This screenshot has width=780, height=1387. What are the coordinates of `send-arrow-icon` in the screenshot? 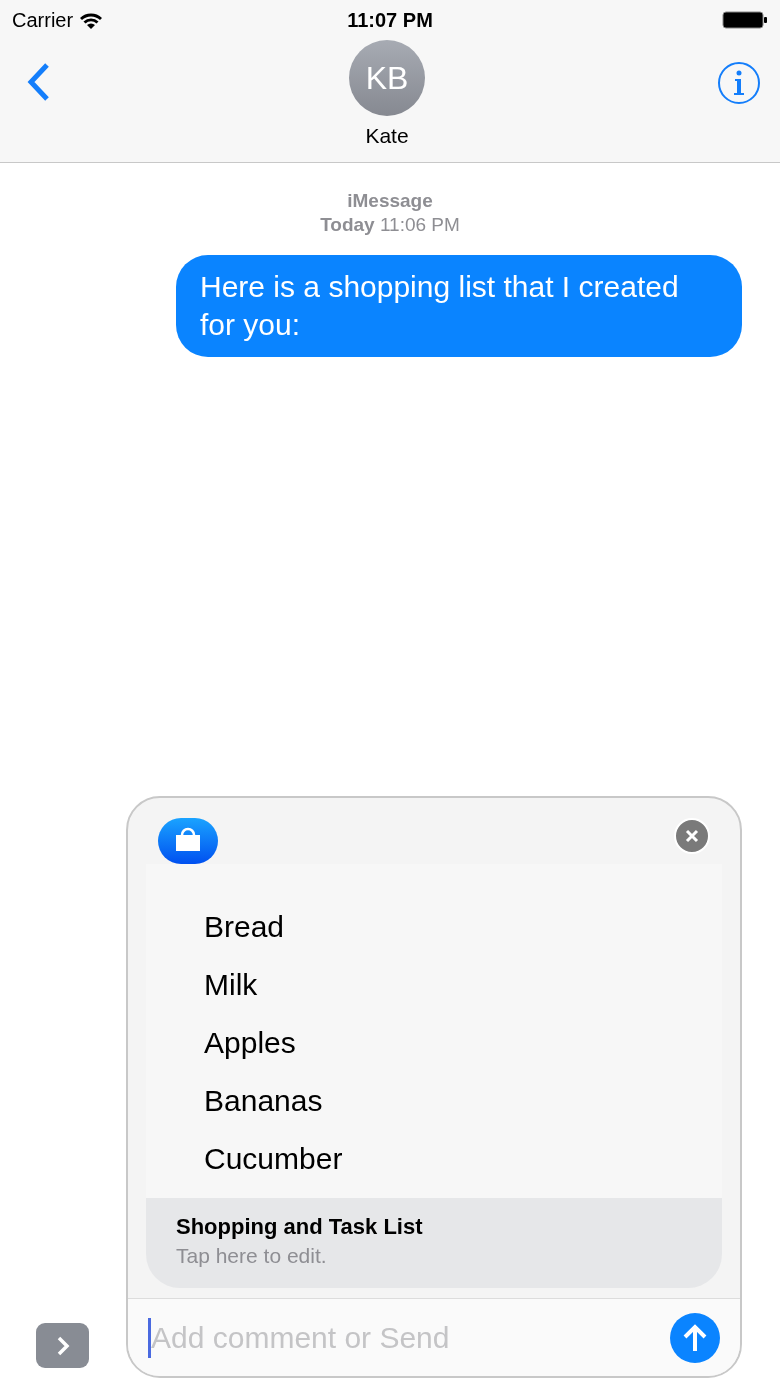 It's located at (695, 1337).